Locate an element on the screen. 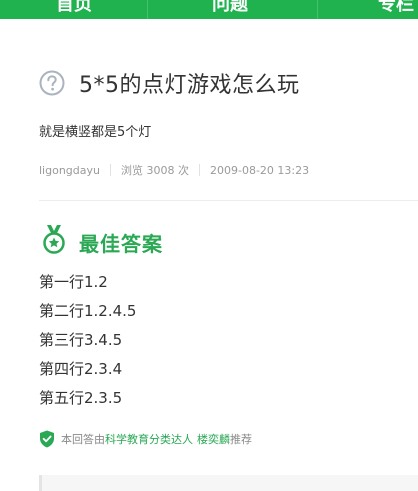  nav-tab-home: 首页 is located at coordinates (74, 9).